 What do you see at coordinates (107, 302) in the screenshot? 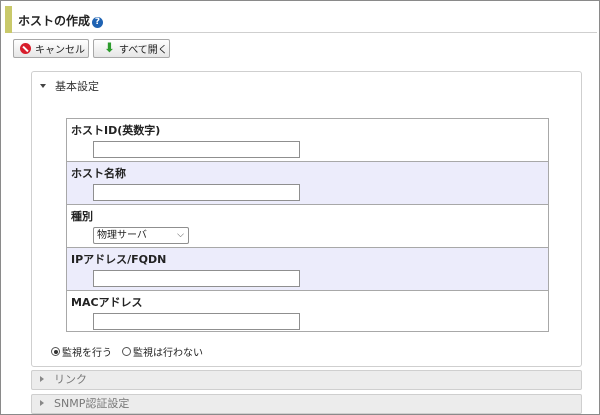
I see `mac-address-label: MACアドレス` at bounding box center [107, 302].